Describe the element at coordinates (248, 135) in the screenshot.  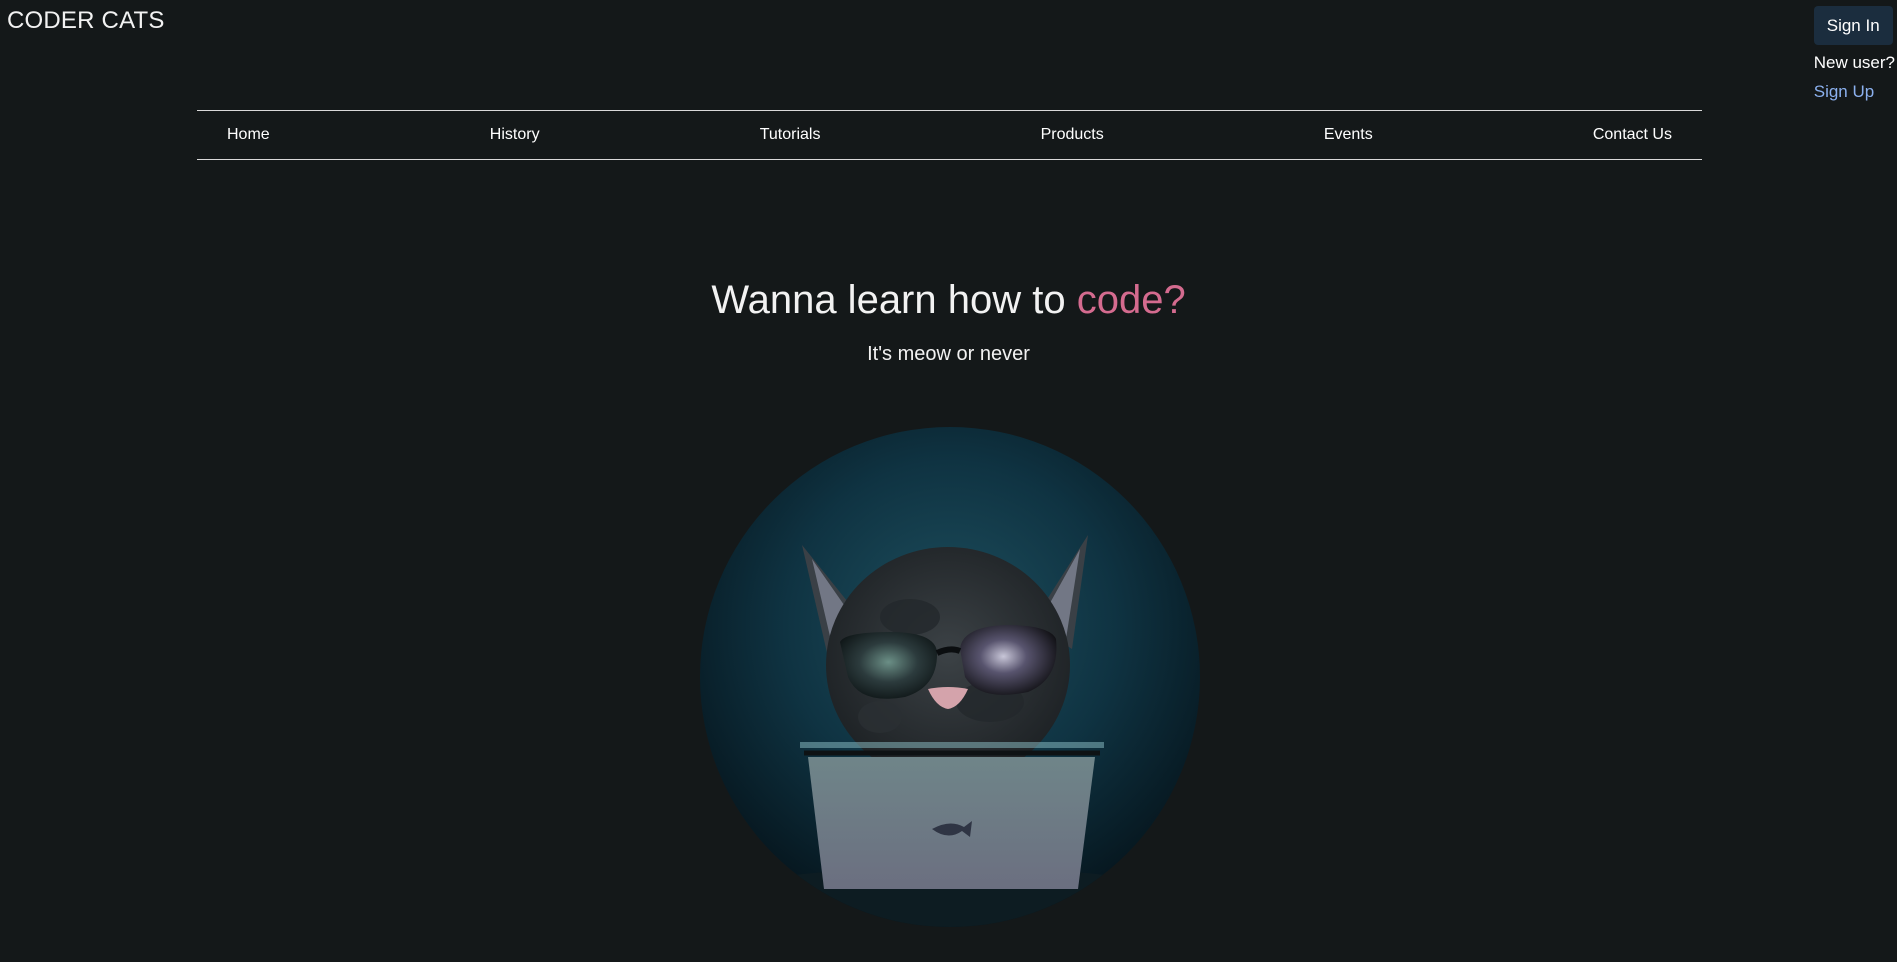
I see `nav-item-home: Home` at that location.